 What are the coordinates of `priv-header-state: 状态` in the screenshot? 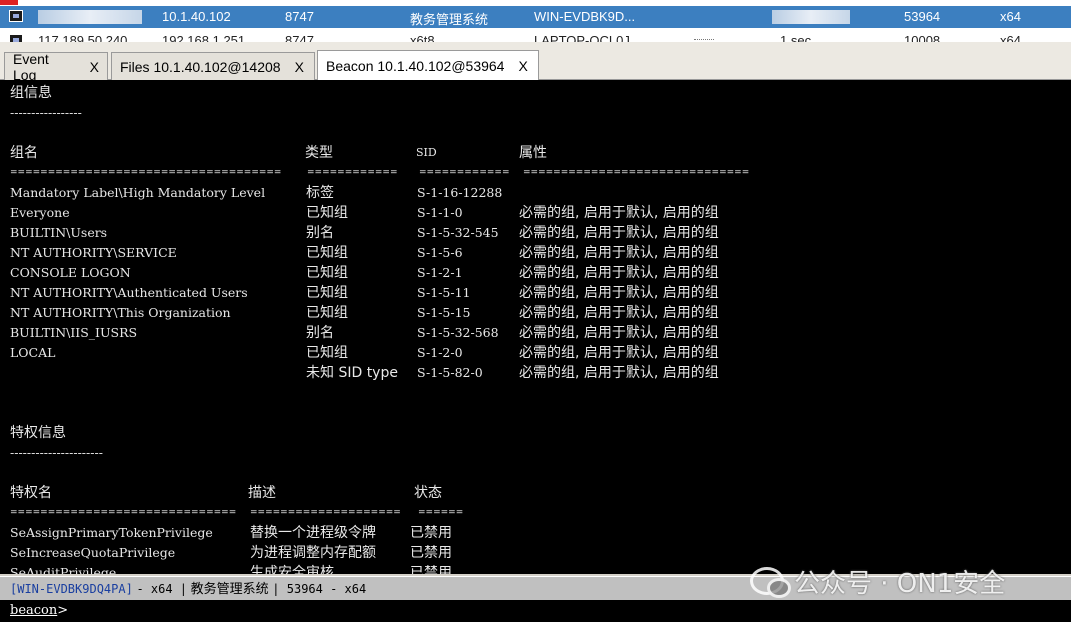 It's located at (428, 493).